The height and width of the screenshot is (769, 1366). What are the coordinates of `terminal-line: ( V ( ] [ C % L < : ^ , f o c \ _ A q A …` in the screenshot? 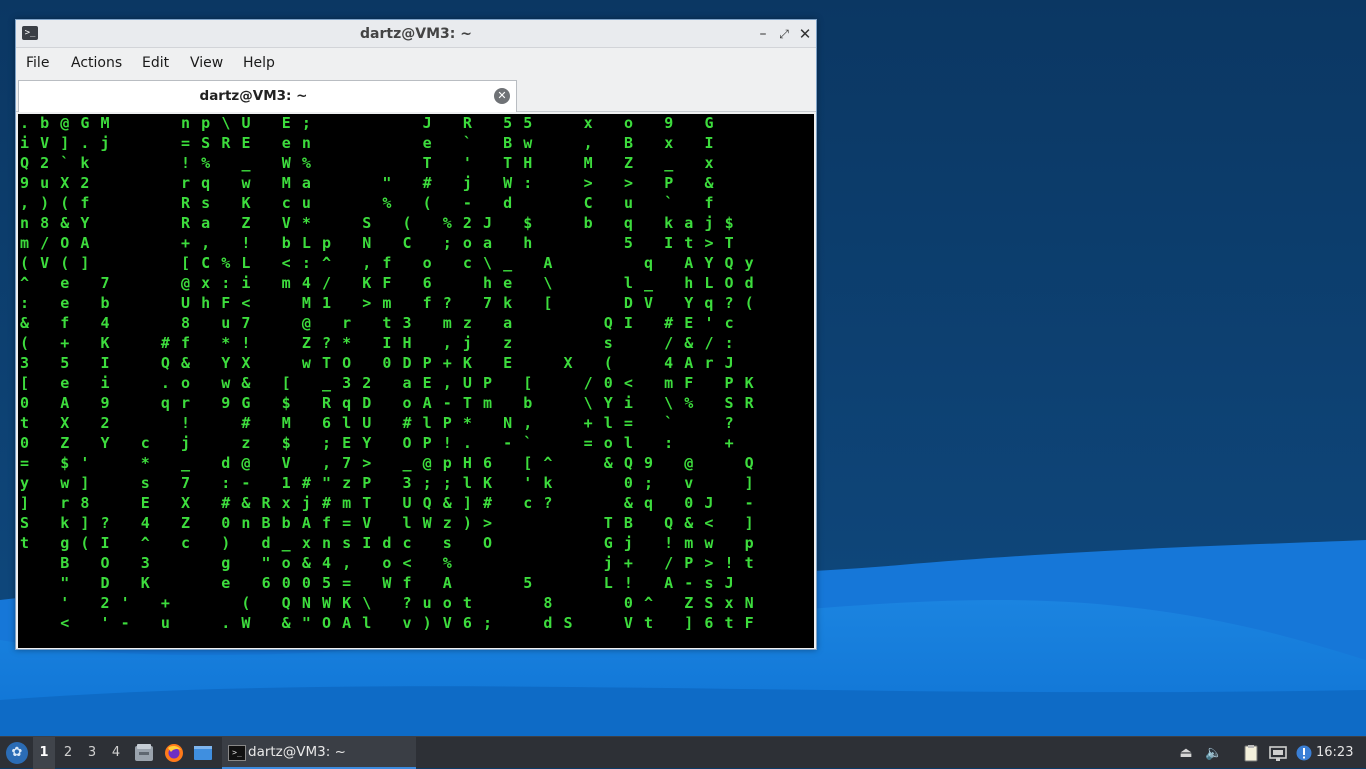 It's located at (387, 263).